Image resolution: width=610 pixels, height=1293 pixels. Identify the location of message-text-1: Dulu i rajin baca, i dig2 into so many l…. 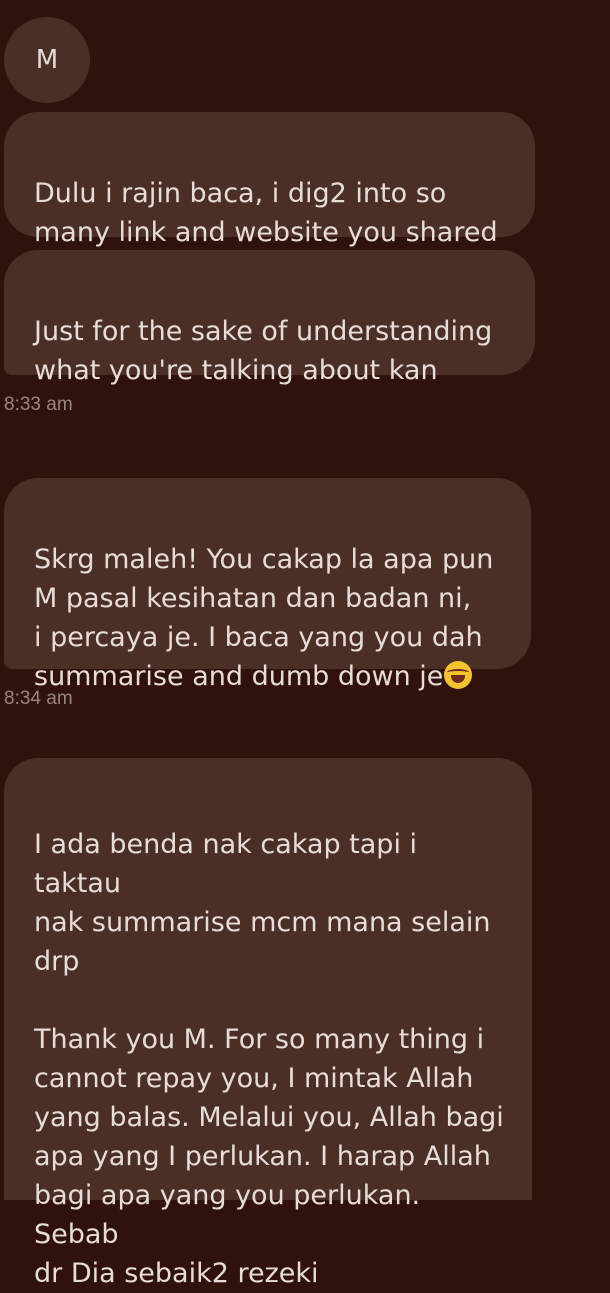
(266, 213).